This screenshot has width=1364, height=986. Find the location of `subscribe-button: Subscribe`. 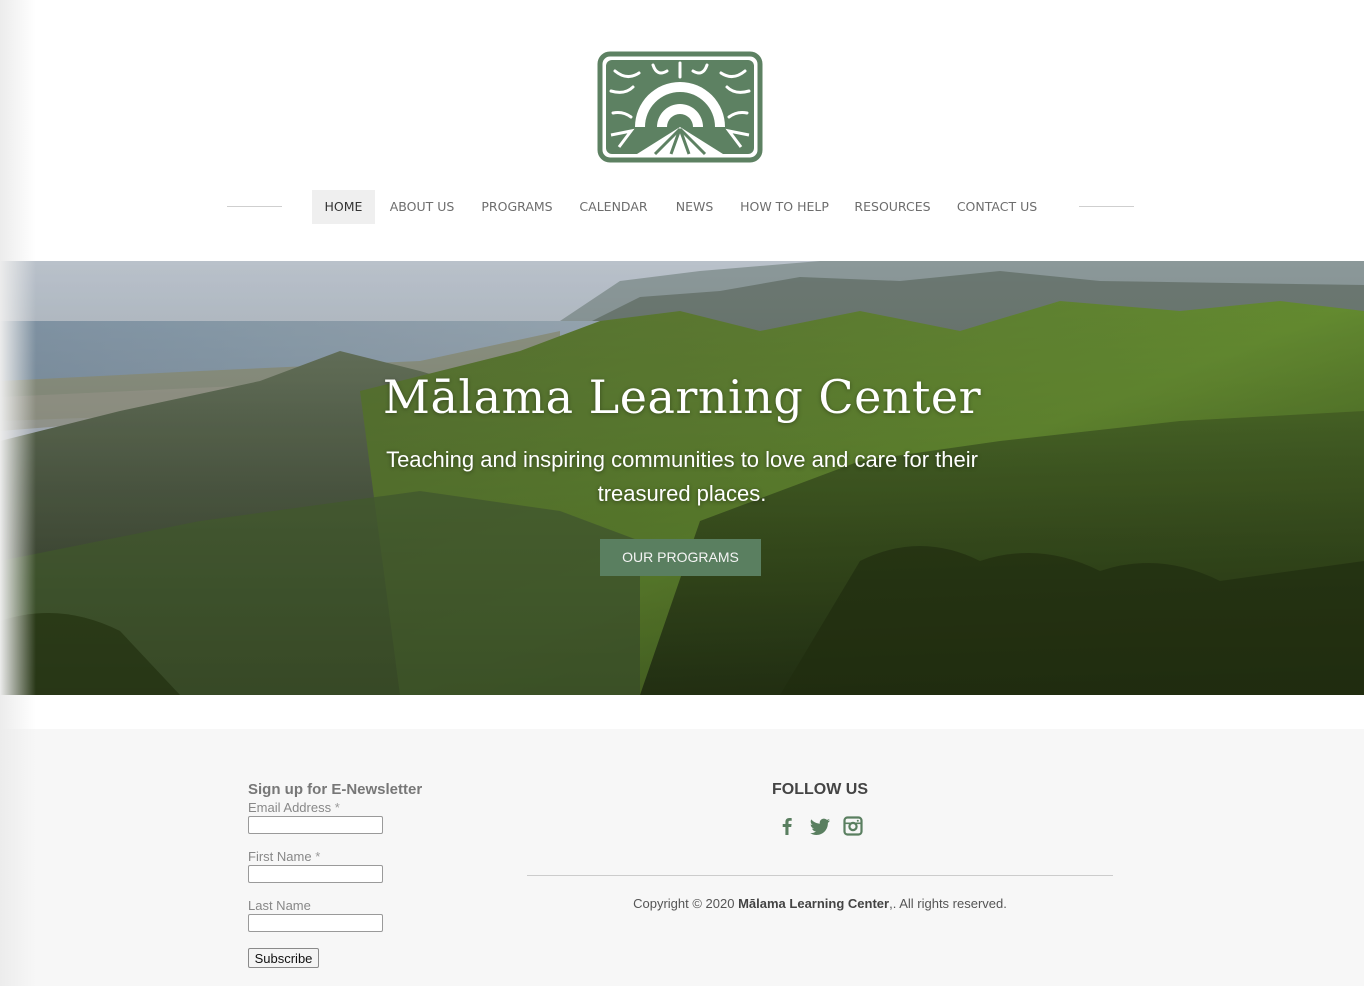

subscribe-button: Subscribe is located at coordinates (283, 958).